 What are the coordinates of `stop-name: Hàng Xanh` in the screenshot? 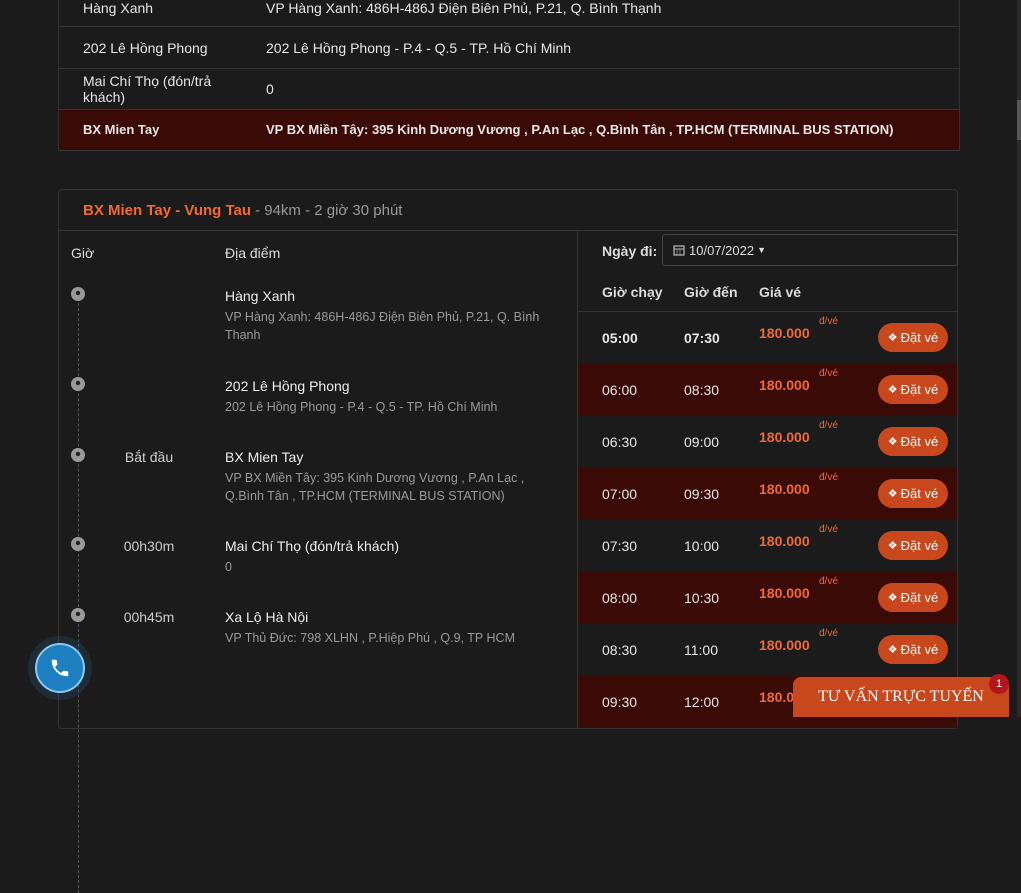 It's located at (118, 8).